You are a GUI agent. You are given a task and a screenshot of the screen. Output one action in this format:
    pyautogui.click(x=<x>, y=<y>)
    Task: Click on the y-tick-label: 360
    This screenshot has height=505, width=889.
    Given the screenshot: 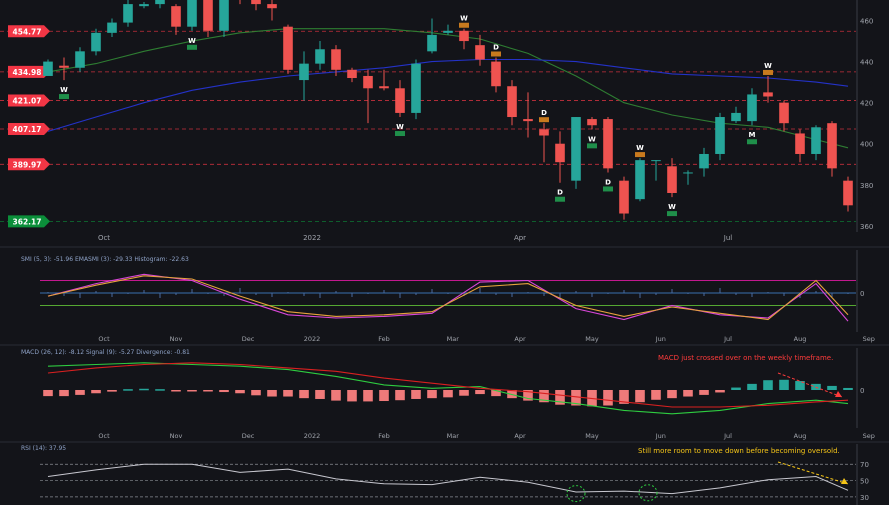 What is the action you would take?
    pyautogui.click(x=866, y=227)
    